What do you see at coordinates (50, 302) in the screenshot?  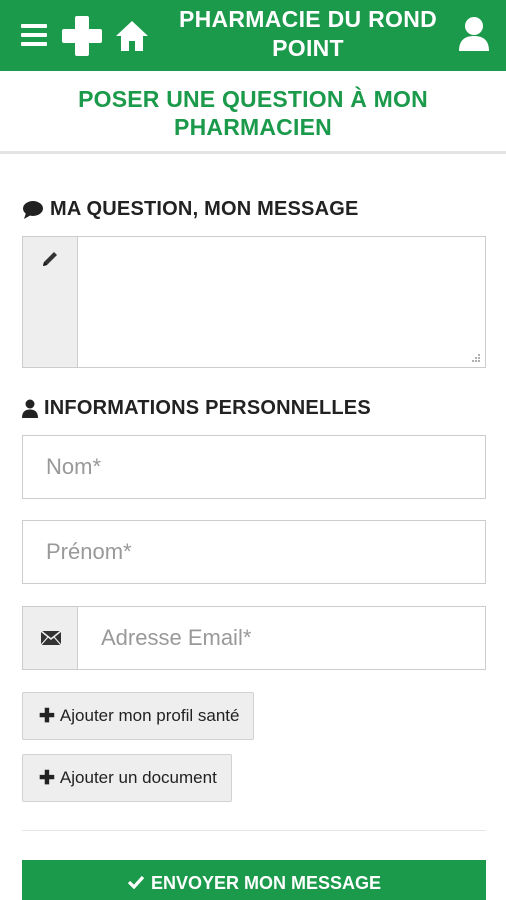 I see `message-addon` at bounding box center [50, 302].